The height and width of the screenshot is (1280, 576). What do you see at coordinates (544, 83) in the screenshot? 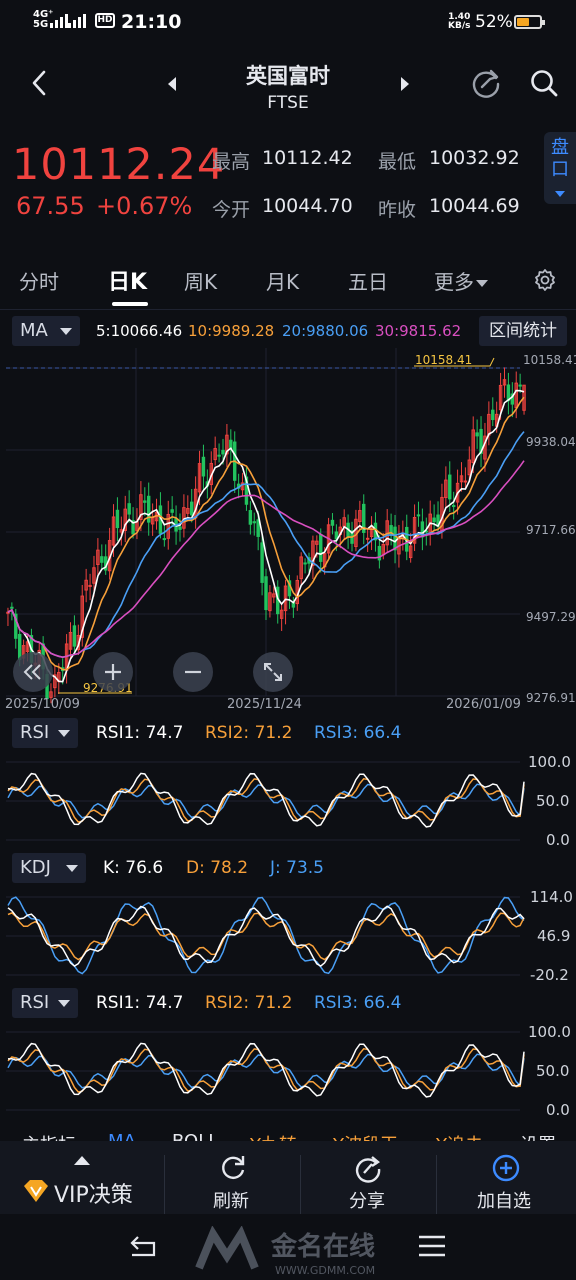
I see `search-icon` at bounding box center [544, 83].